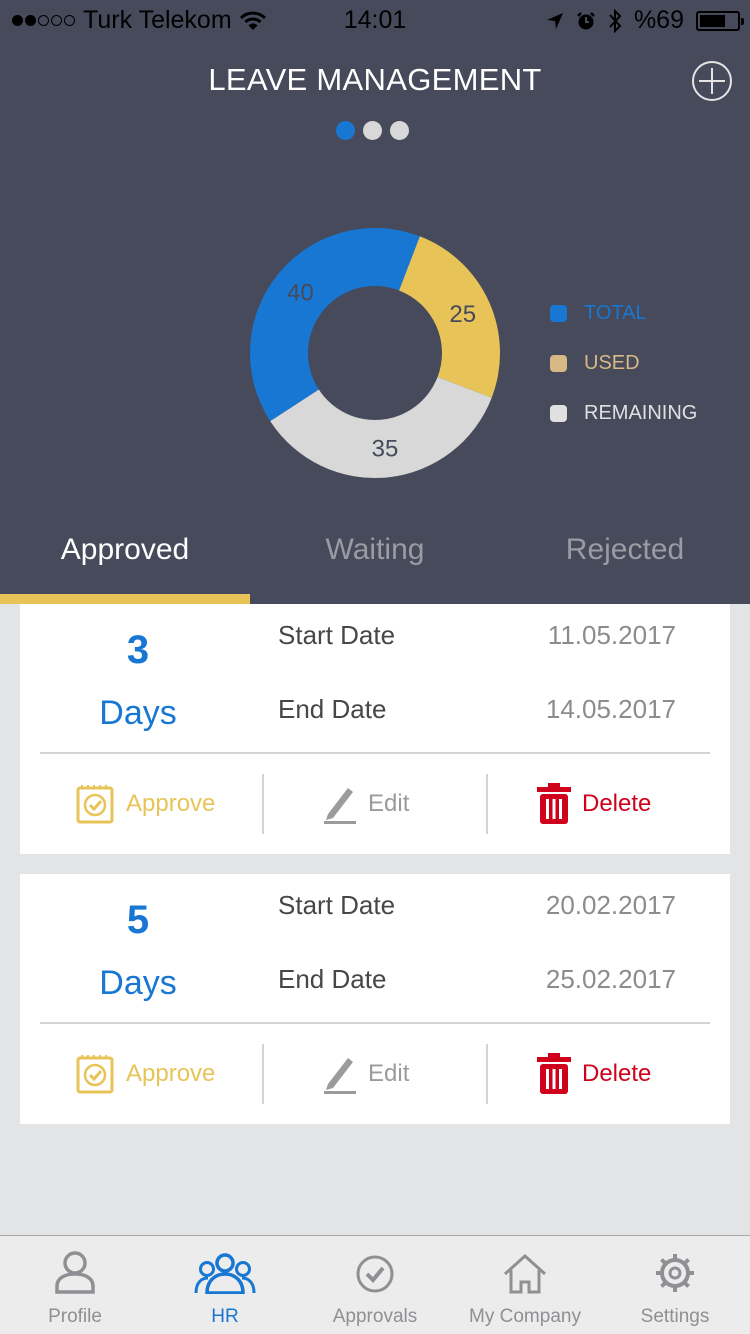  Describe the element at coordinates (625, 562) in the screenshot. I see `tab-rejected: Rejected` at that location.